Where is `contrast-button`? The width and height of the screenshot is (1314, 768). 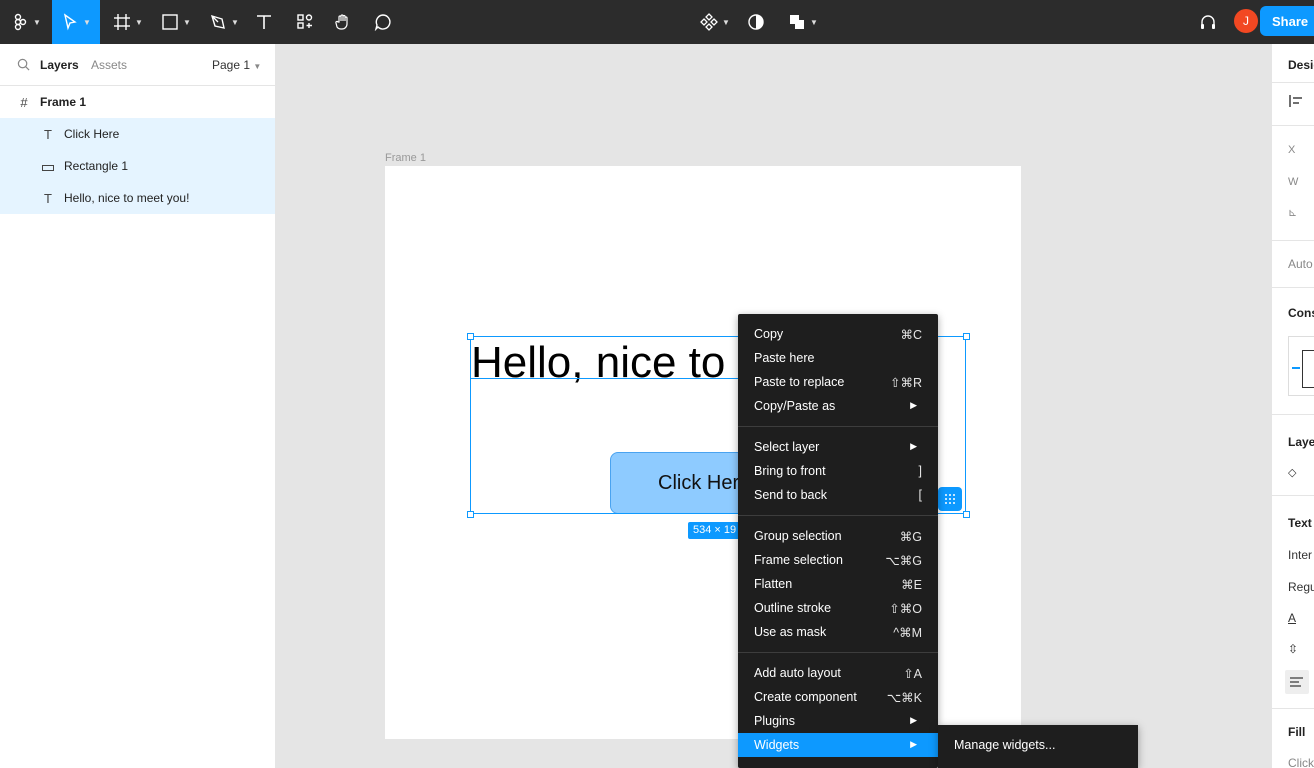
contrast-button is located at coordinates (756, 22).